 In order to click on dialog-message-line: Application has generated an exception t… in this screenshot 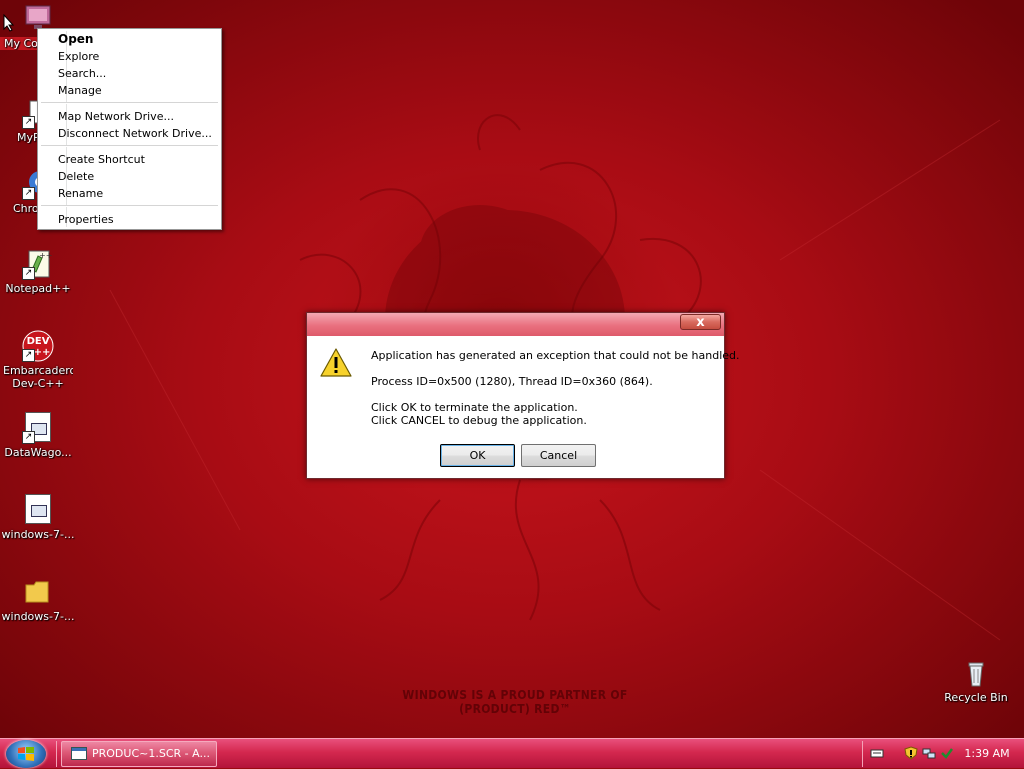, I will do `click(555, 355)`.